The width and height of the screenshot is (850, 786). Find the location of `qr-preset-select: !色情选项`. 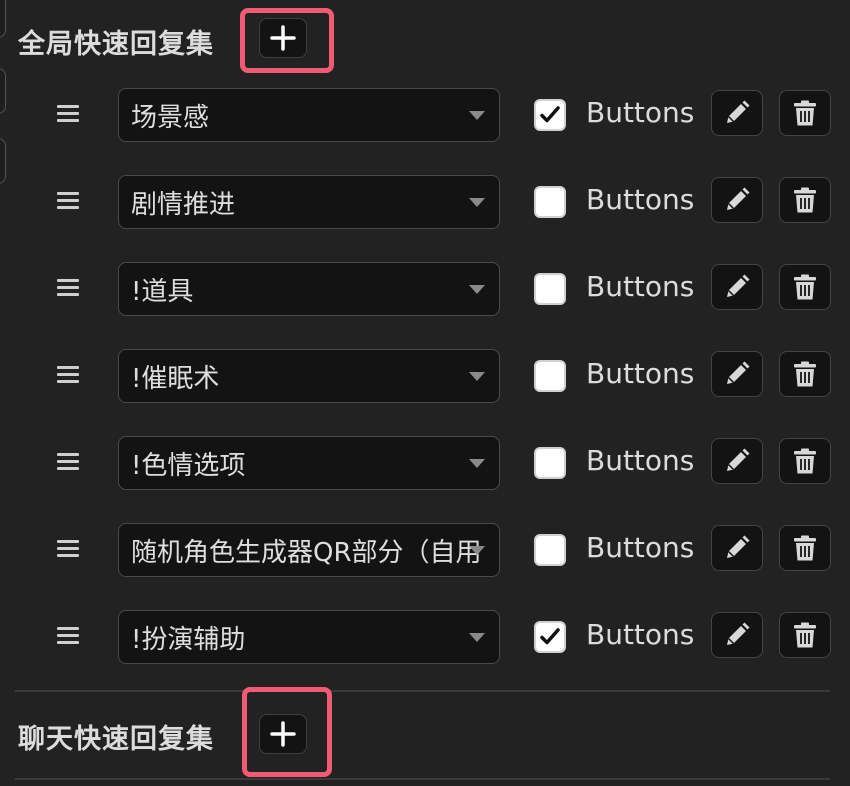

qr-preset-select: !色情选项 is located at coordinates (309, 463).